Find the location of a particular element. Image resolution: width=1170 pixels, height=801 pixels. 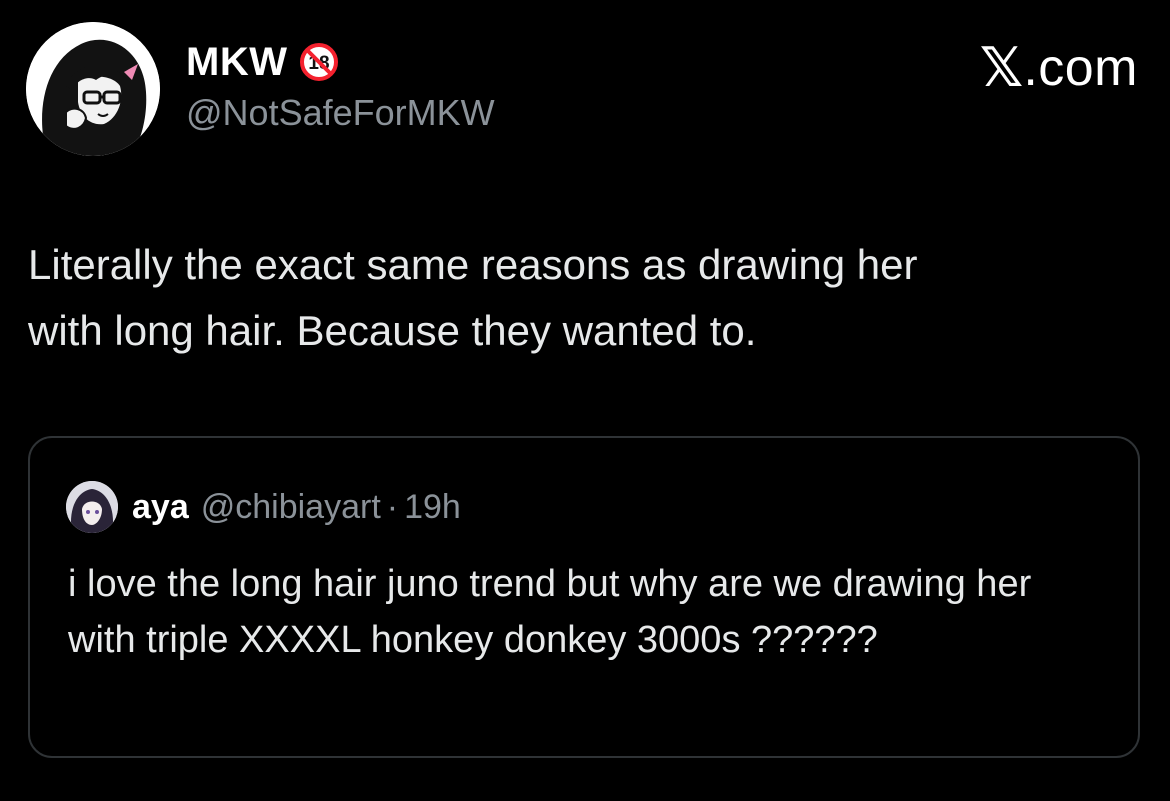

quote-timestamp: 19h is located at coordinates (432, 507).